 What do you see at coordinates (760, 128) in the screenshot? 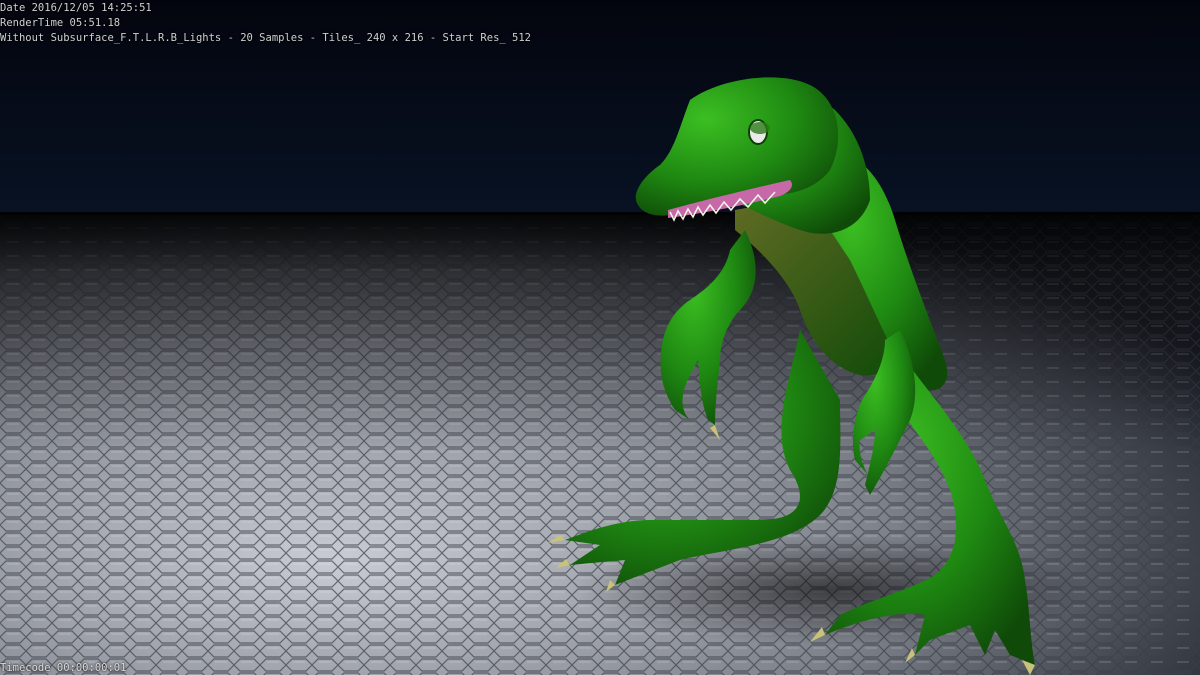
I see `creature-eye-lid` at bounding box center [760, 128].